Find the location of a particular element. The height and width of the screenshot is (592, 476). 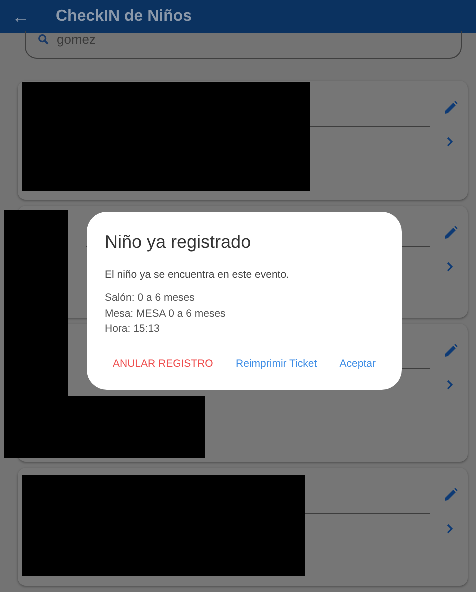

app-title: CheckIN de Niños is located at coordinates (124, 16).